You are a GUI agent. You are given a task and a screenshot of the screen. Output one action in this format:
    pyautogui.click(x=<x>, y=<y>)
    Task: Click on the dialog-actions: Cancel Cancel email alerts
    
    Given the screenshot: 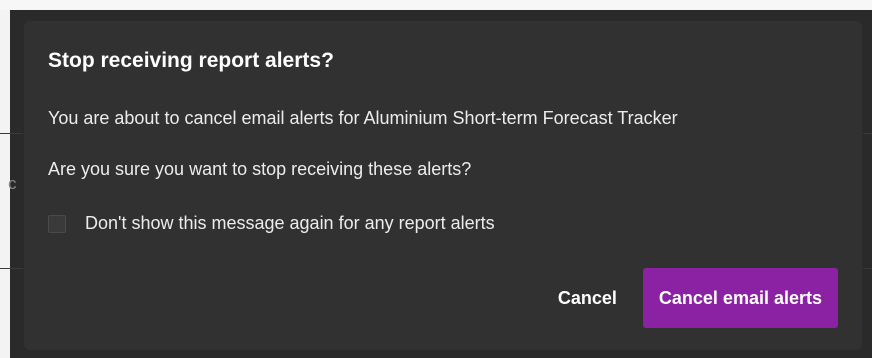 What is the action you would take?
    pyautogui.click(x=689, y=298)
    